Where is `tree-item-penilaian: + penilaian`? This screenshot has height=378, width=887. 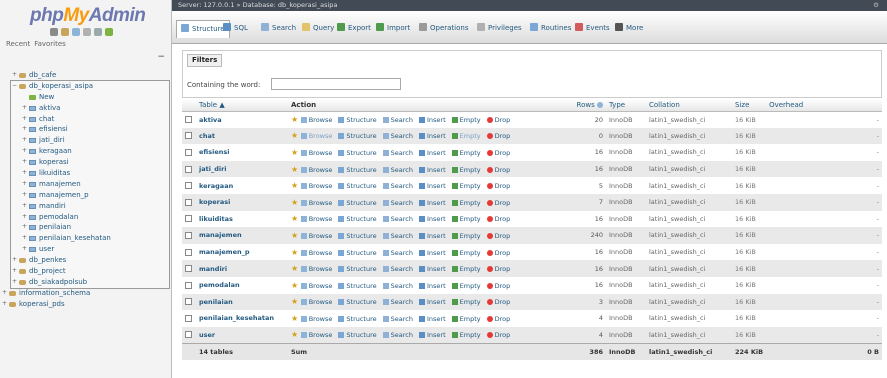 tree-item-penilaian: + penilaian is located at coordinates (86, 227).